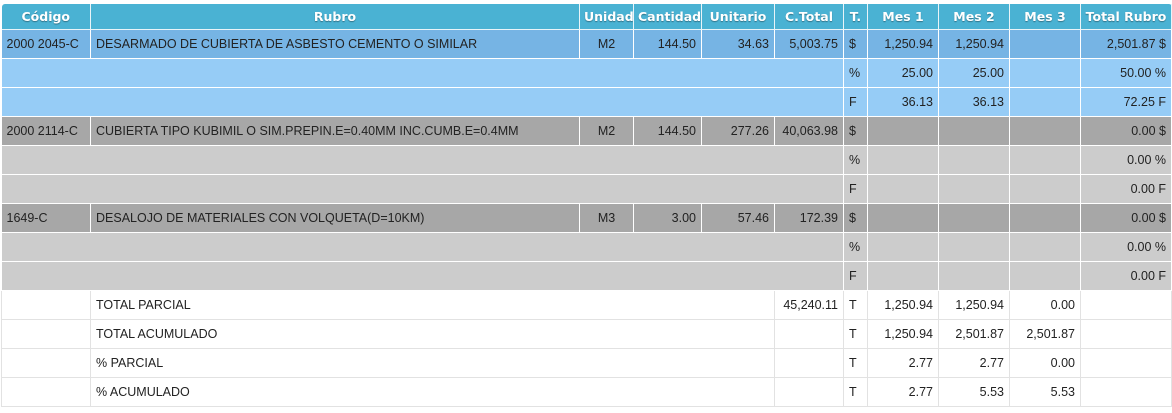 This screenshot has width=1172, height=413. I want to click on total-mes-2: 5.53, so click(974, 392).